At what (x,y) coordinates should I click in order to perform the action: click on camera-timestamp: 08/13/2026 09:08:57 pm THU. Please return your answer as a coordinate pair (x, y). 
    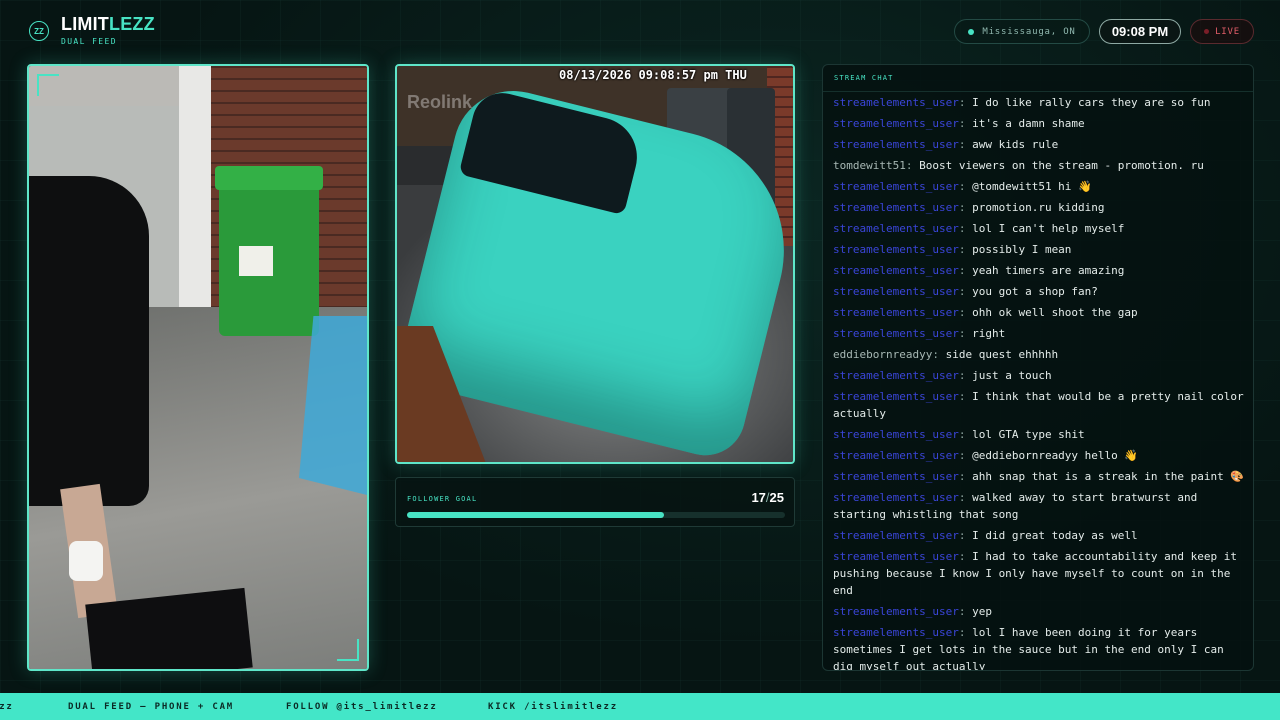
    Looking at the image, I should click on (653, 75).